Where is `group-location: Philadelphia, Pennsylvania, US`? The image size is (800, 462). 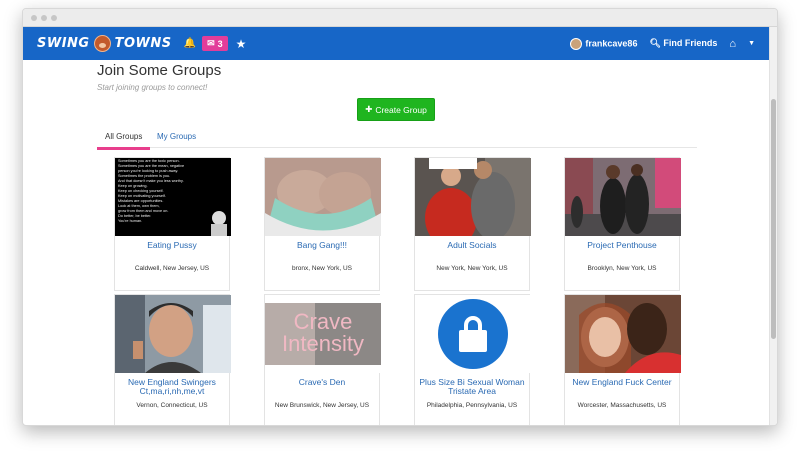 group-location: Philadelphia, Pennsylvania, US is located at coordinates (472, 405).